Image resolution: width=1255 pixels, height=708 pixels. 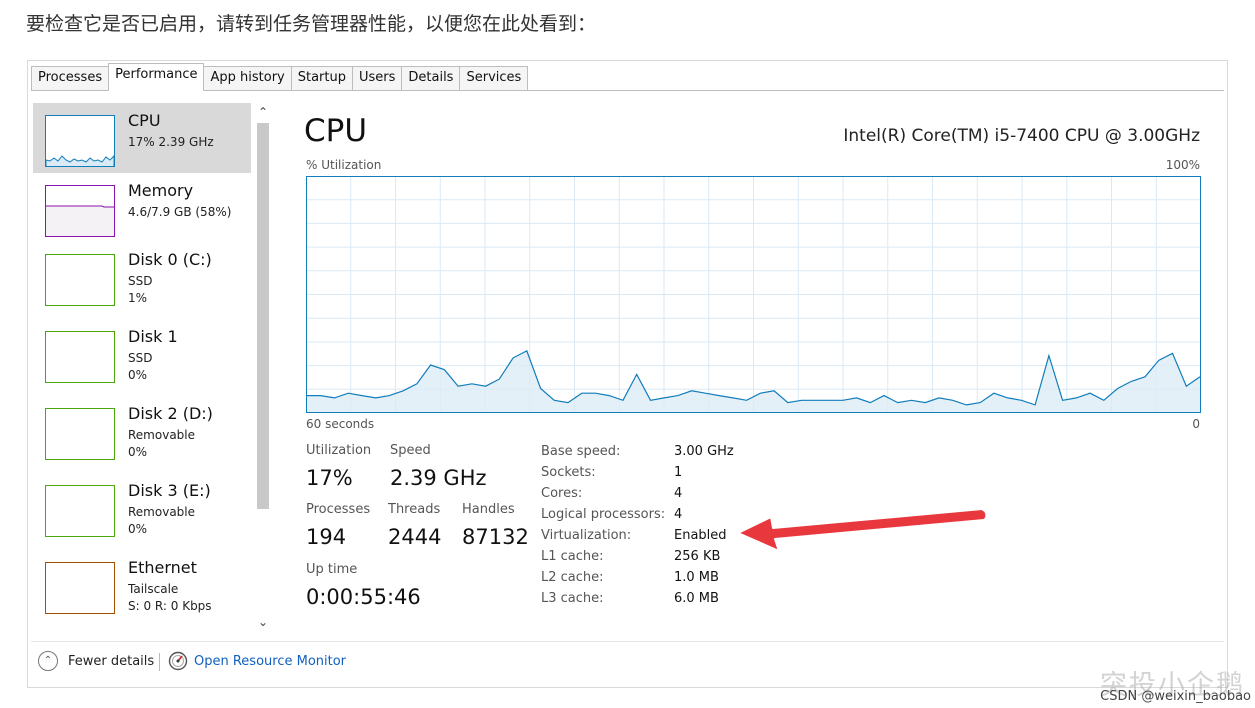 What do you see at coordinates (340, 424) in the screenshot?
I see `time-axis-left-label: 60 seconds` at bounding box center [340, 424].